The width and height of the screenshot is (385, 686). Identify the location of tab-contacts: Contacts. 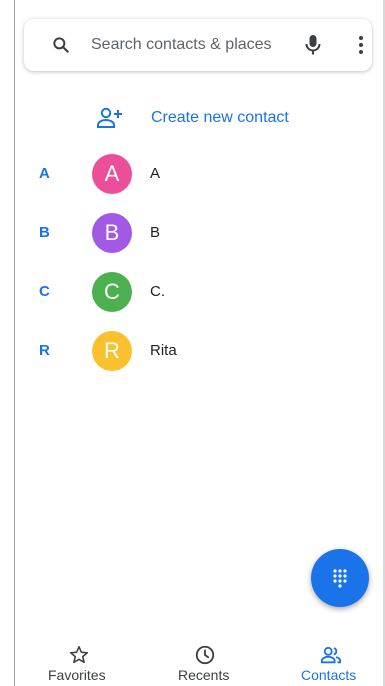
(332, 661).